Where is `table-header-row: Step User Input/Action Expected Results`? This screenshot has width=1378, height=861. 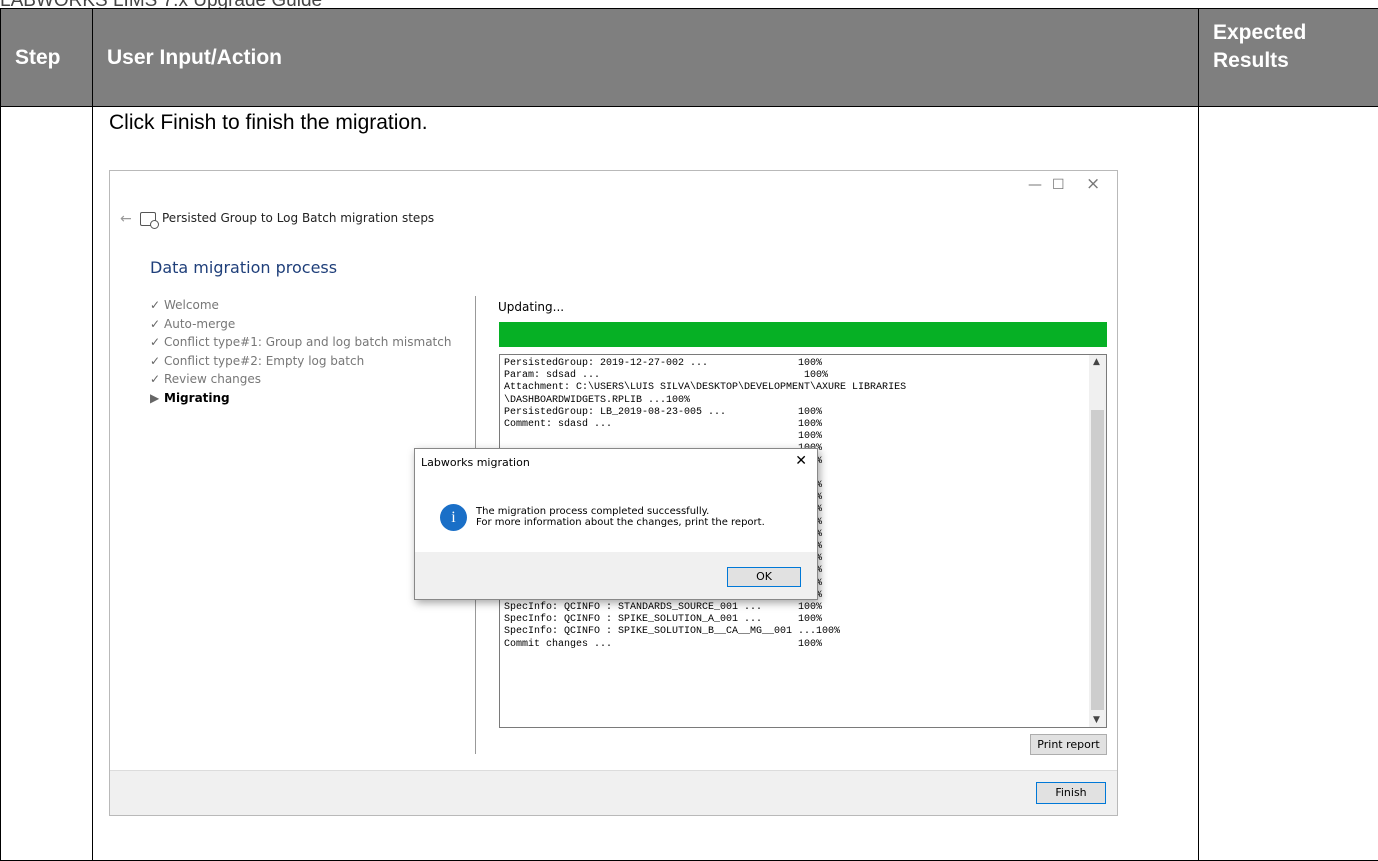 table-header-row: Step User Input/Action Expected Results is located at coordinates (689, 58).